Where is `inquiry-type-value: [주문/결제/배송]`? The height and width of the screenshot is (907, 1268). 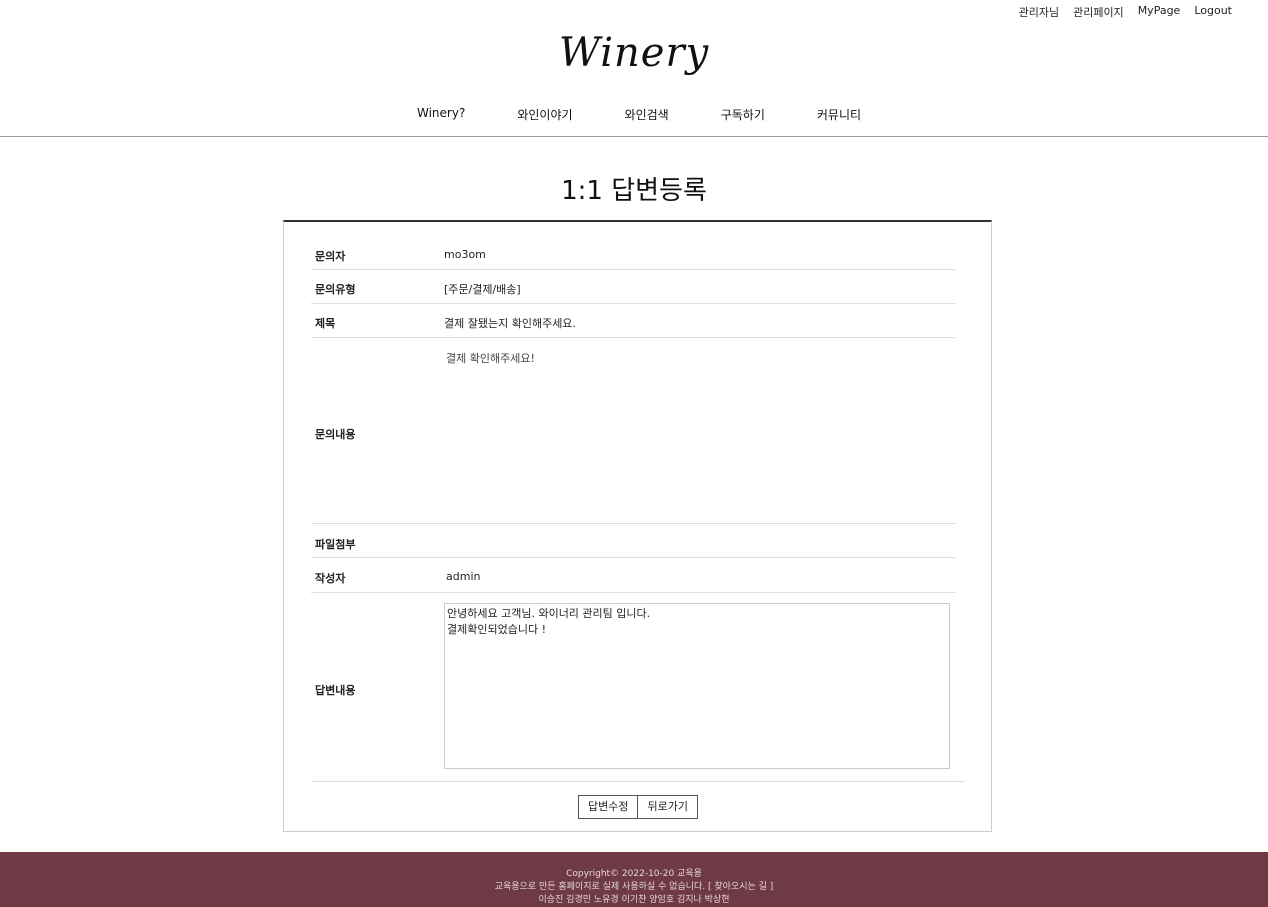 inquiry-type-value: [주문/결제/배송] is located at coordinates (482, 289).